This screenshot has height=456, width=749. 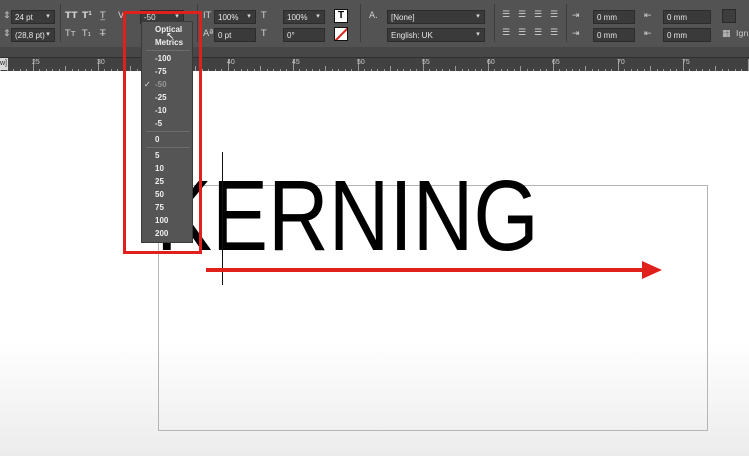 What do you see at coordinates (264, 34) in the screenshot?
I see `skew-icon: T` at bounding box center [264, 34].